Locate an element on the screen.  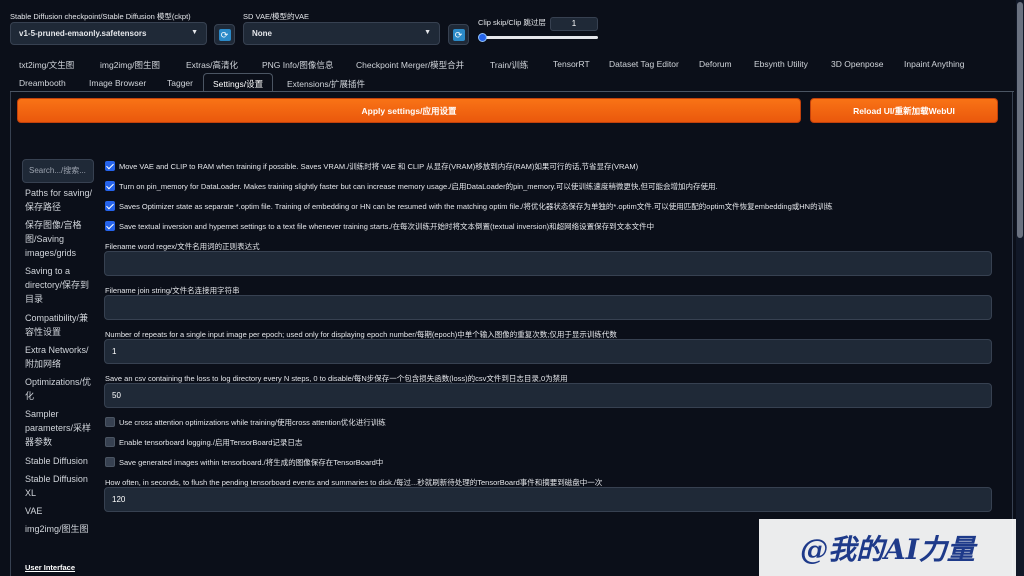
tab-extensions: Extensions/扩展插件 is located at coordinates (326, 84).